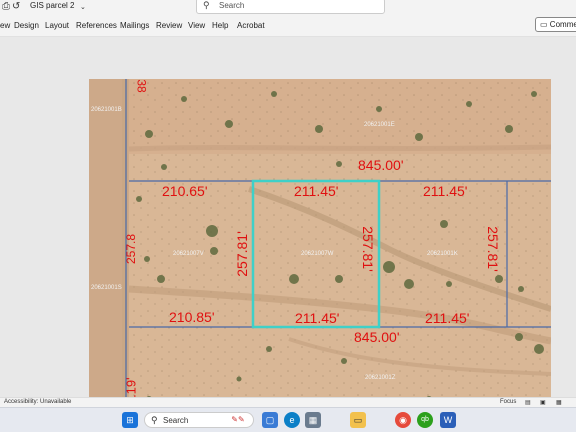 The width and height of the screenshot is (576, 432). I want to click on dimension-label: 38, so click(141, 86).